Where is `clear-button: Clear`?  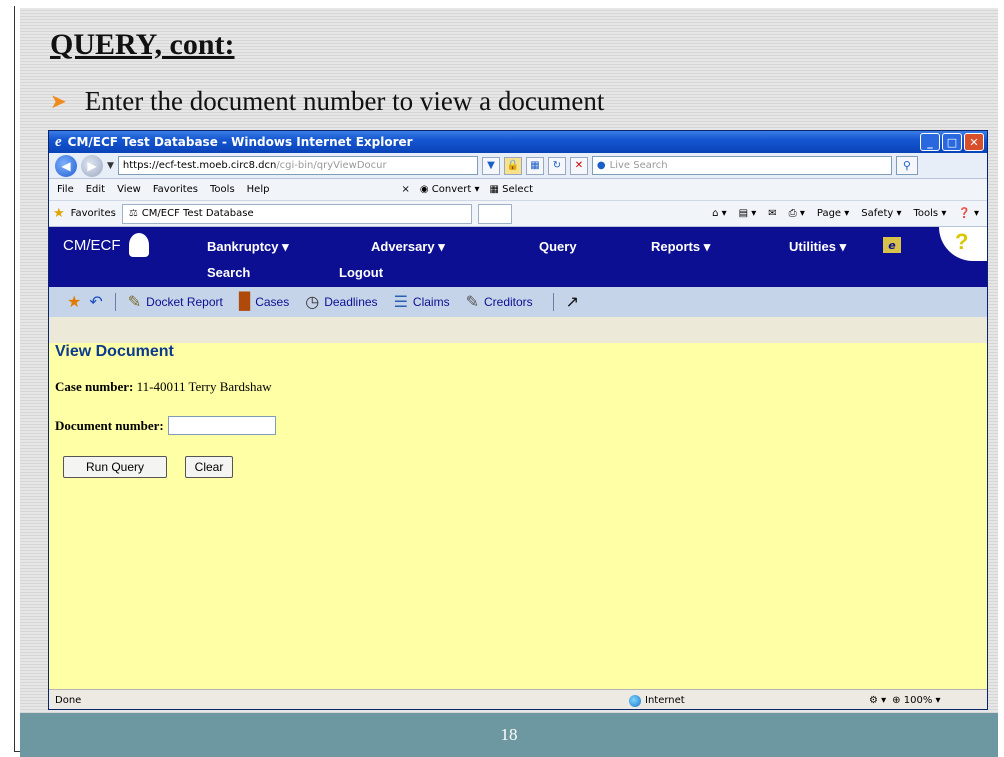 clear-button: Clear is located at coordinates (209, 467).